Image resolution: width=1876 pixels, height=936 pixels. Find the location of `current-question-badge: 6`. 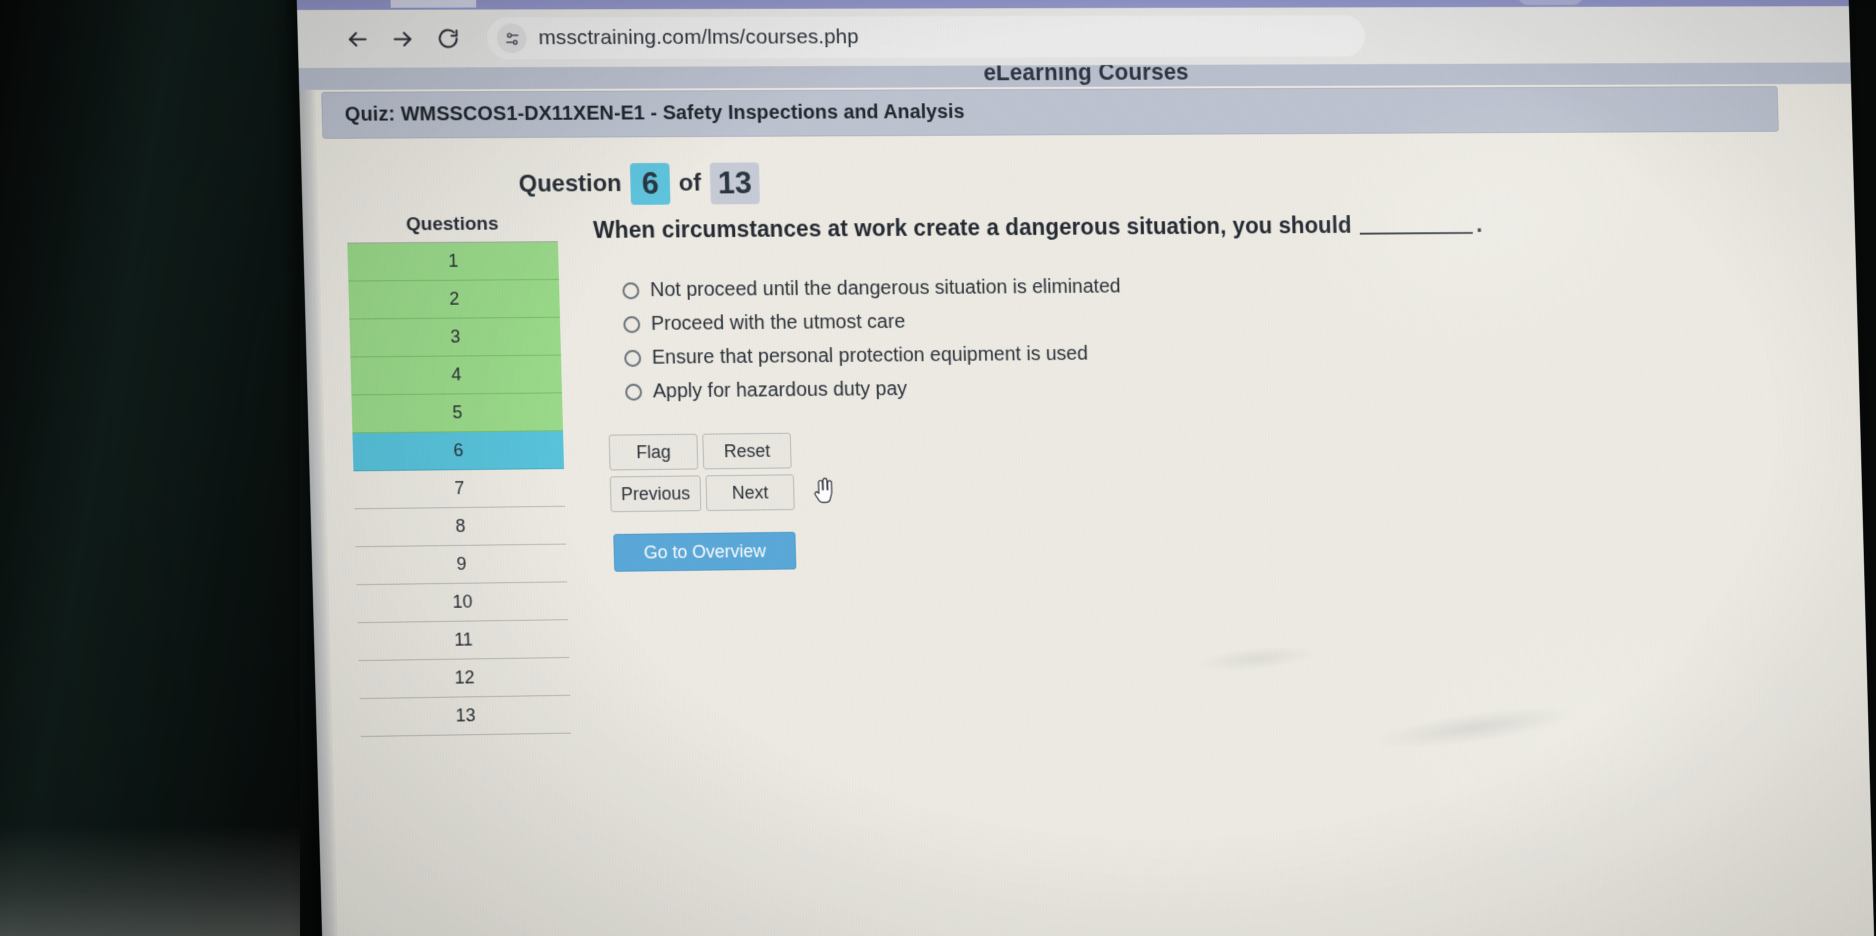

current-question-badge: 6 is located at coordinates (650, 183).